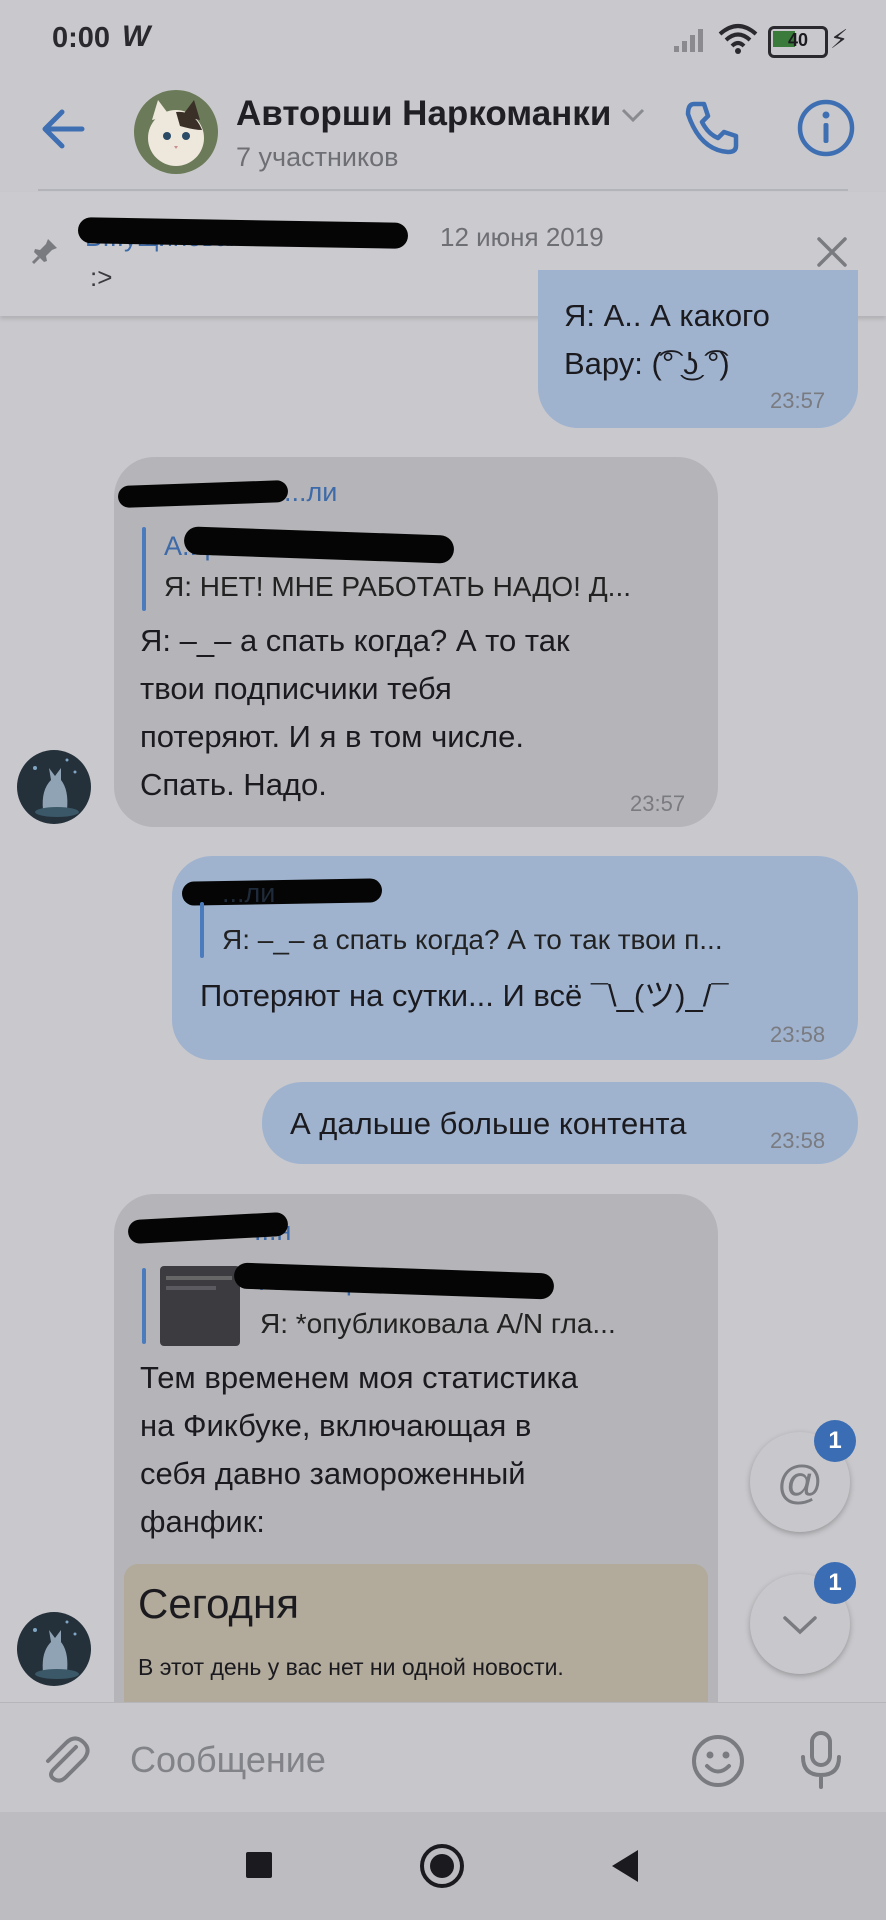 Image resolution: width=886 pixels, height=1920 pixels. What do you see at coordinates (835, 1583) in the screenshot?
I see `scroll-badge: 1` at bounding box center [835, 1583].